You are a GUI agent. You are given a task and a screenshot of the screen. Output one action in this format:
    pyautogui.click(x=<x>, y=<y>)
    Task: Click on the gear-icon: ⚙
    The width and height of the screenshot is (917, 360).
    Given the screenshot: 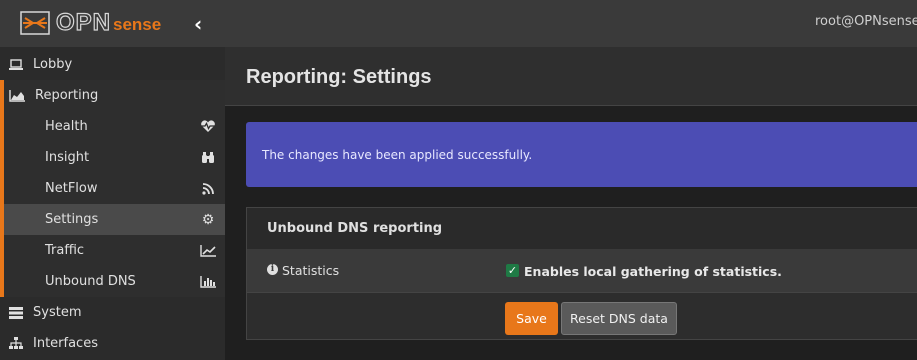 What is the action you would take?
    pyautogui.click(x=208, y=219)
    